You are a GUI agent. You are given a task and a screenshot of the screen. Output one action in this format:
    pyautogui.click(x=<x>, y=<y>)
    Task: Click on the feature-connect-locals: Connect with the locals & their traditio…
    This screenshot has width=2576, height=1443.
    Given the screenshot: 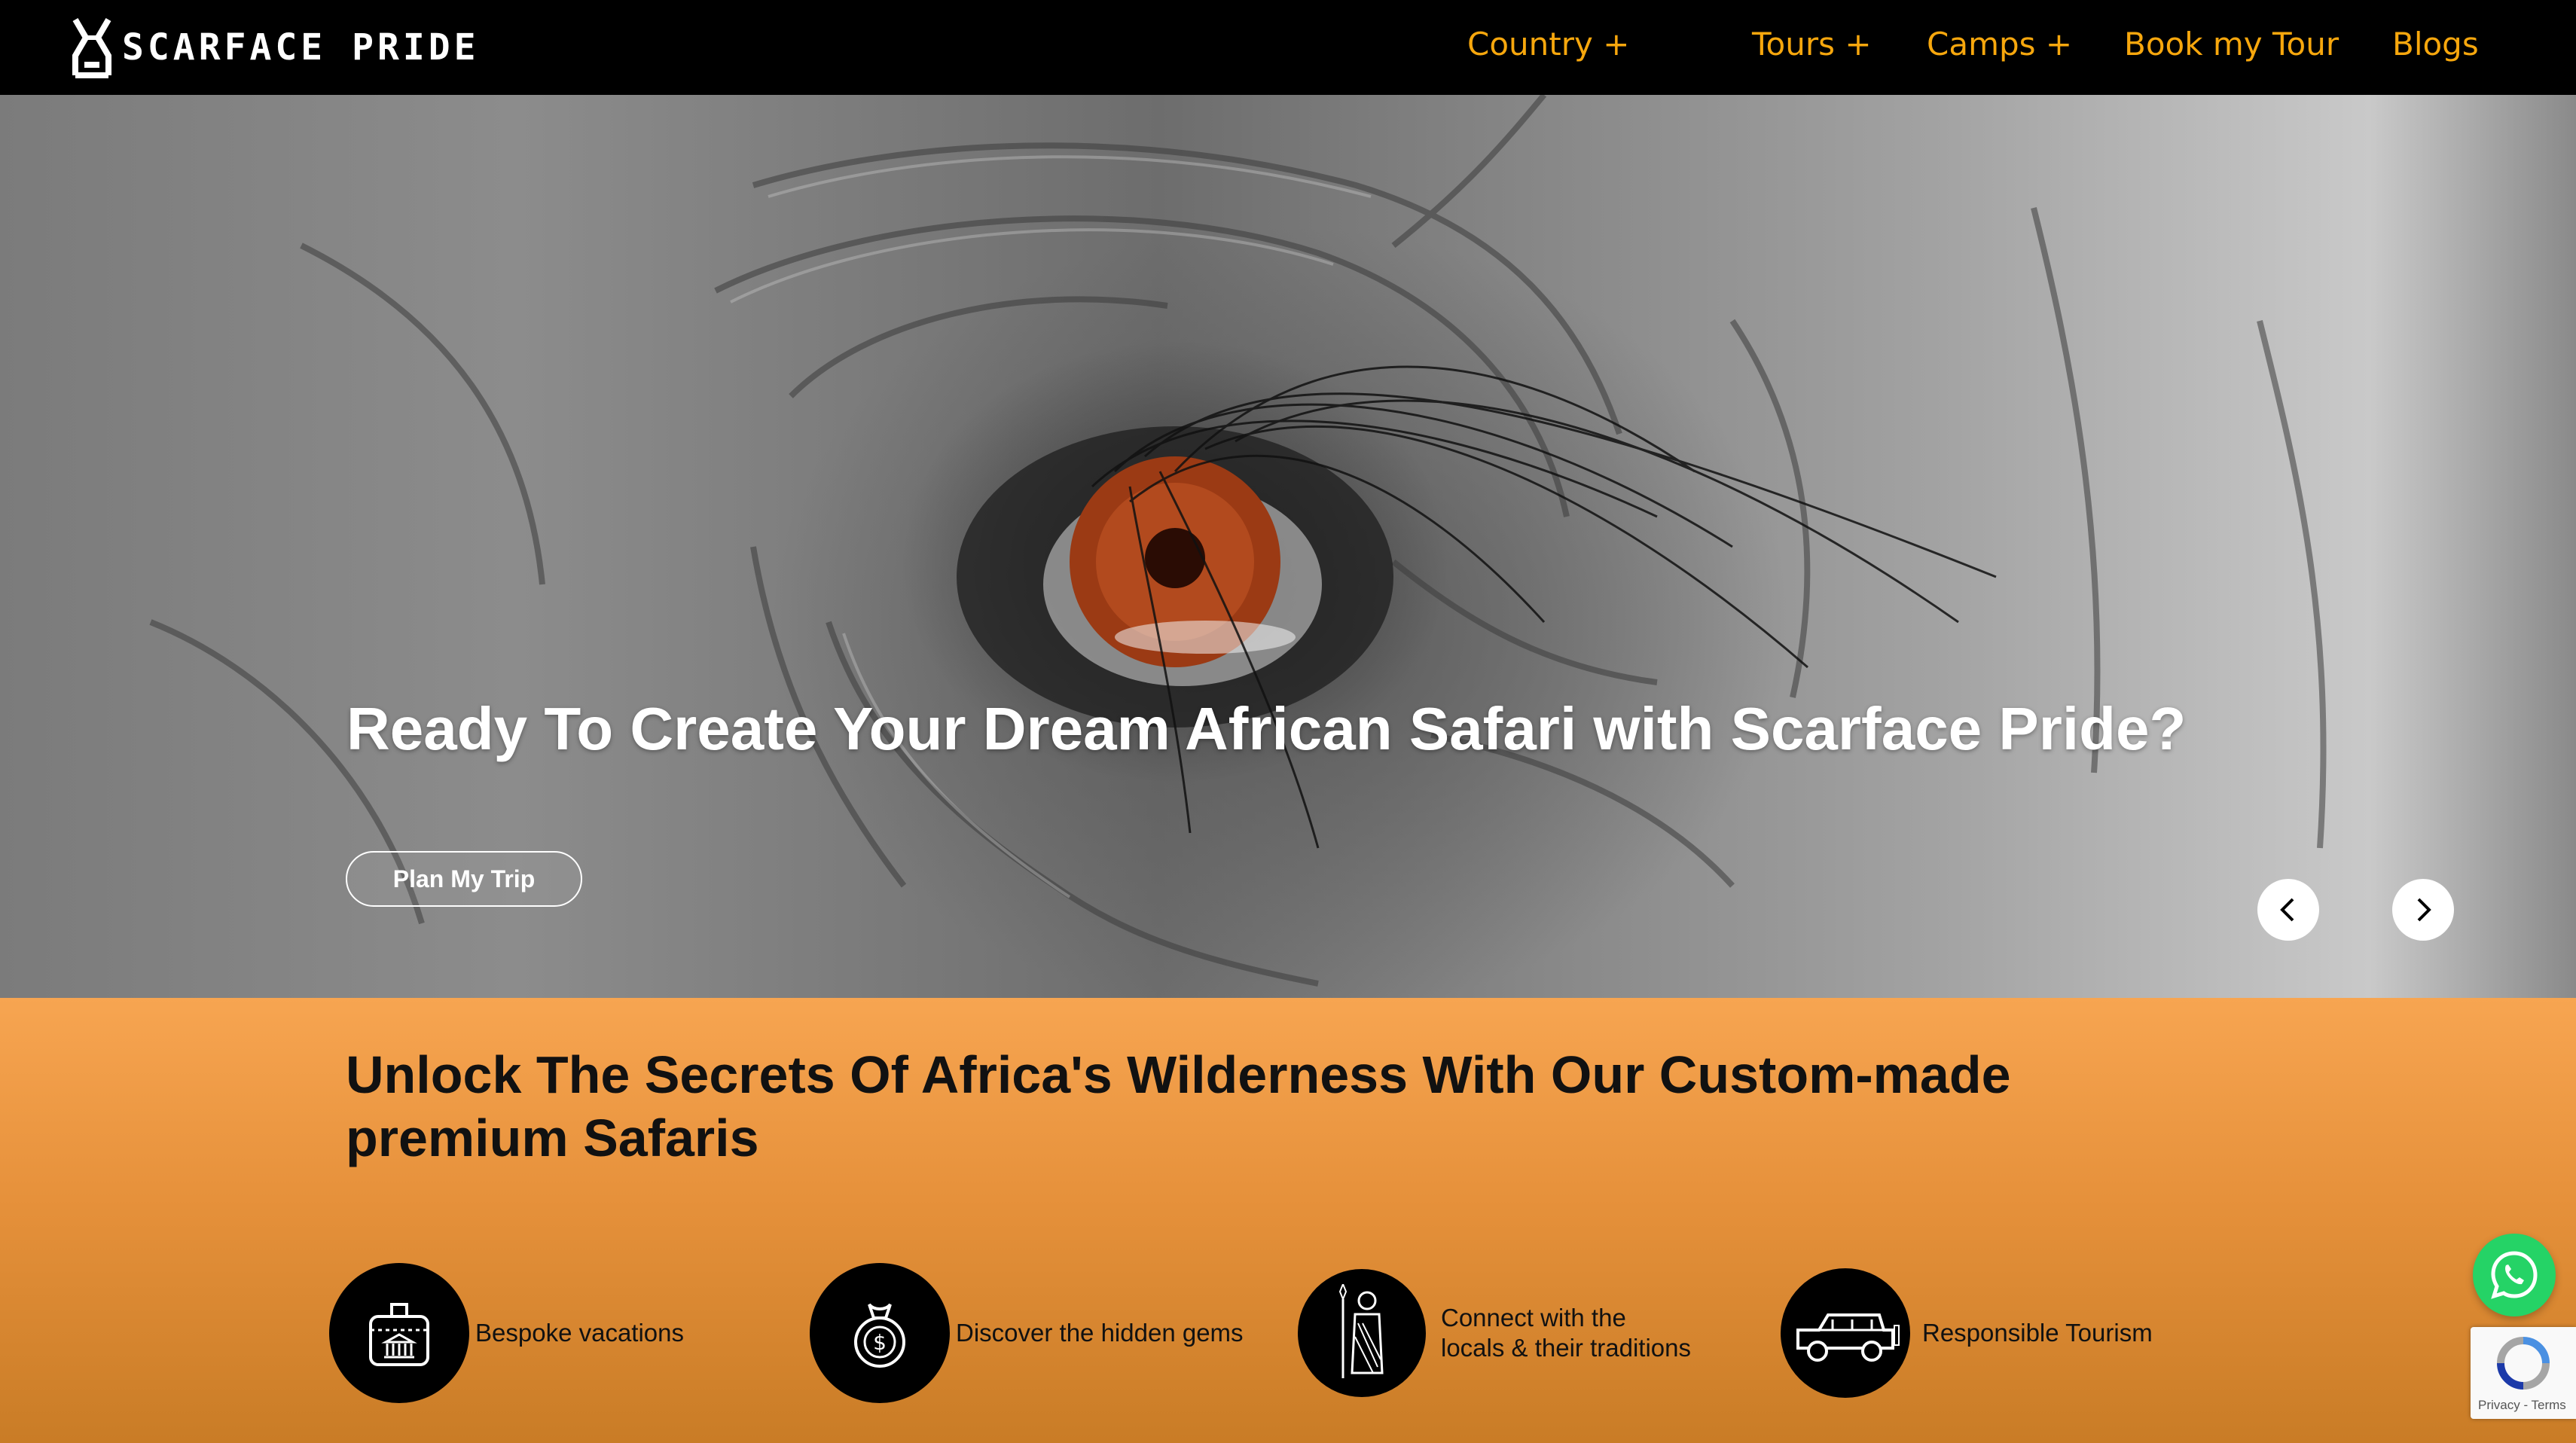 What is the action you would take?
    pyautogui.click(x=1495, y=1333)
    